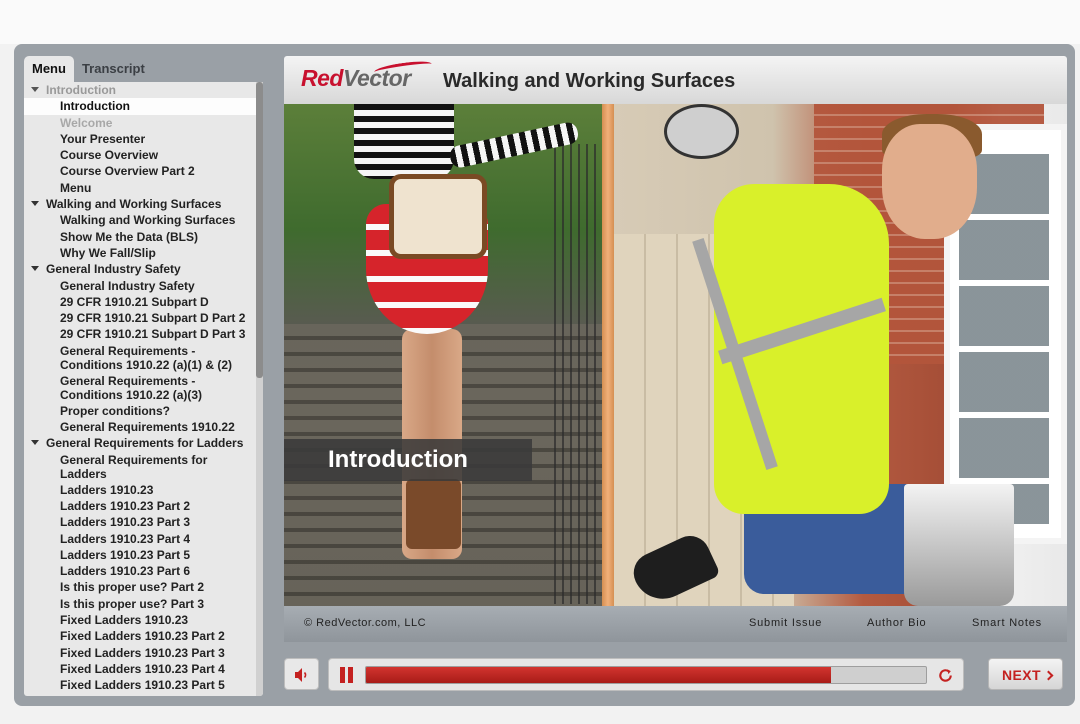 This screenshot has width=1080, height=724. I want to click on menu-item: Ladders 1910.23 Part 6, so click(140, 571).